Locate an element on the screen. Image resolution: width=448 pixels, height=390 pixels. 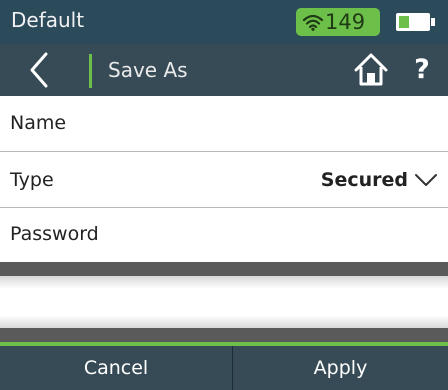
nav-divider is located at coordinates (90, 71).